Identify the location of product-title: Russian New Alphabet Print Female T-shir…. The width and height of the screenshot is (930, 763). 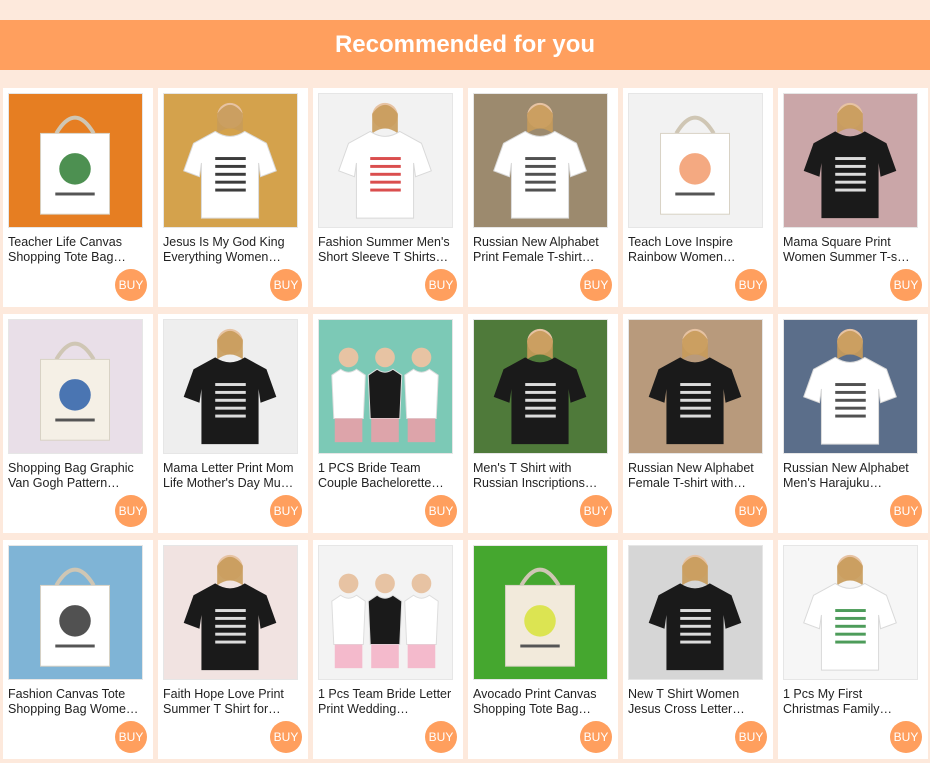
(542, 250).